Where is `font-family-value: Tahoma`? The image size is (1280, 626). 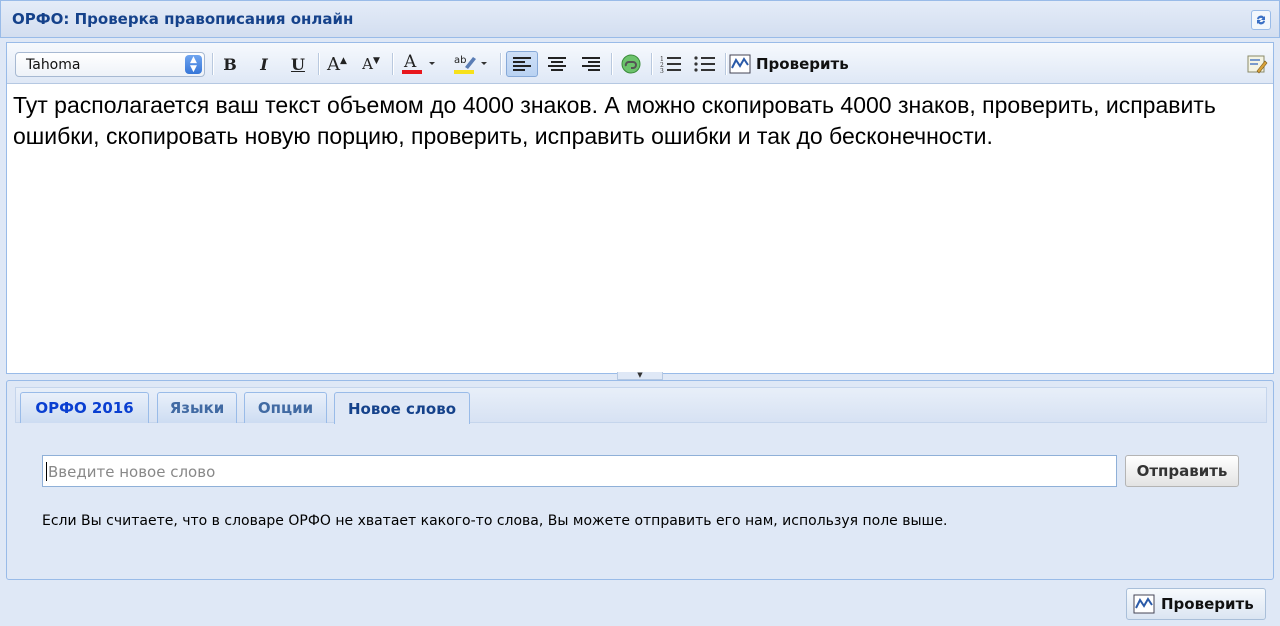
font-family-value: Tahoma is located at coordinates (53, 65).